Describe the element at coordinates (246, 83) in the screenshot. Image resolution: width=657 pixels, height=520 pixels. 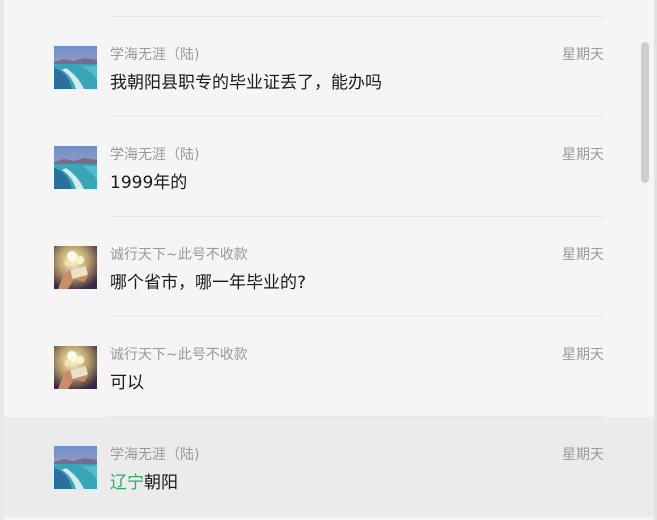
I see `message-text-body: 我朝阳县职专的毕业证丢了，能办吗` at that location.